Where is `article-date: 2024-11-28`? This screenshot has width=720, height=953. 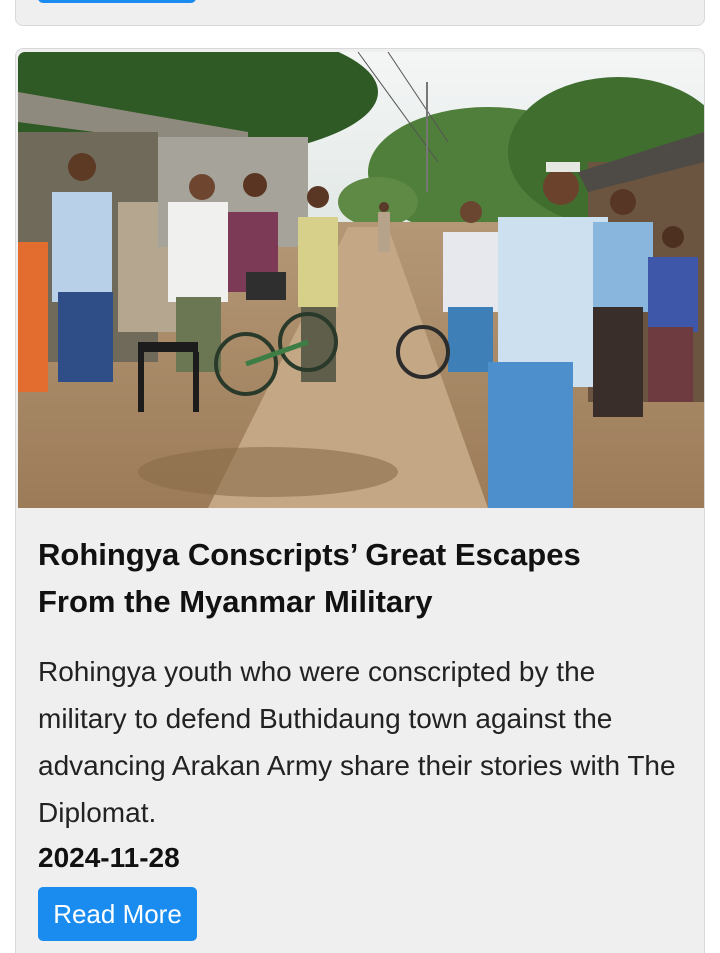 article-date: 2024-11-28 is located at coordinates (109, 857).